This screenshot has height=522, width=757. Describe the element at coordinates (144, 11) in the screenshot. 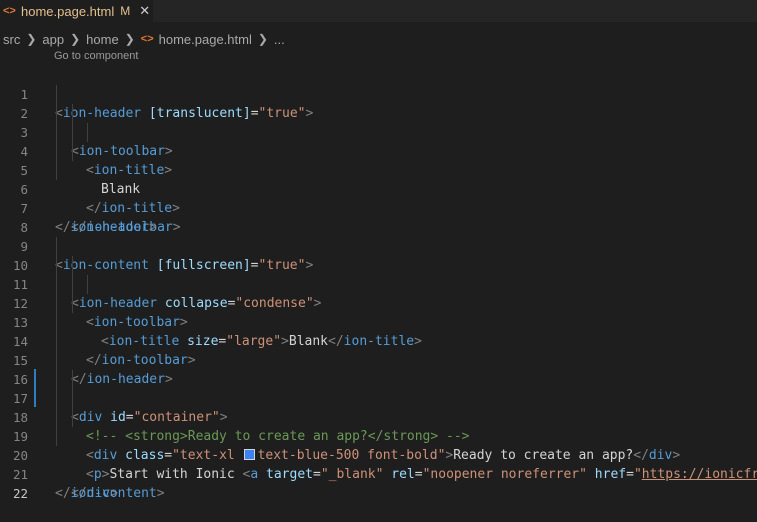

I see `close-icon: ✕` at that location.